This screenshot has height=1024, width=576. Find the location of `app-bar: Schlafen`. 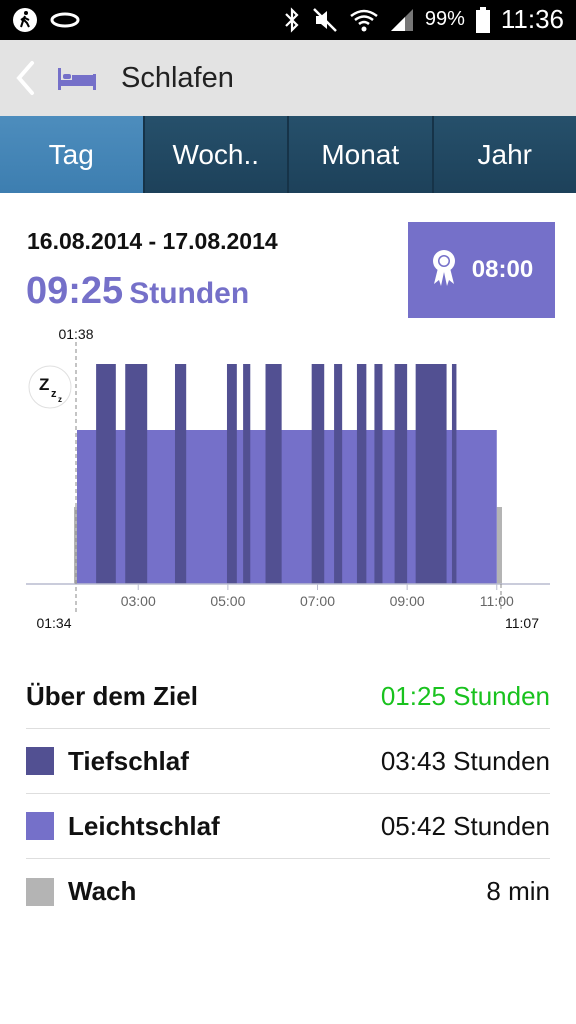

app-bar: Schlafen is located at coordinates (288, 78).